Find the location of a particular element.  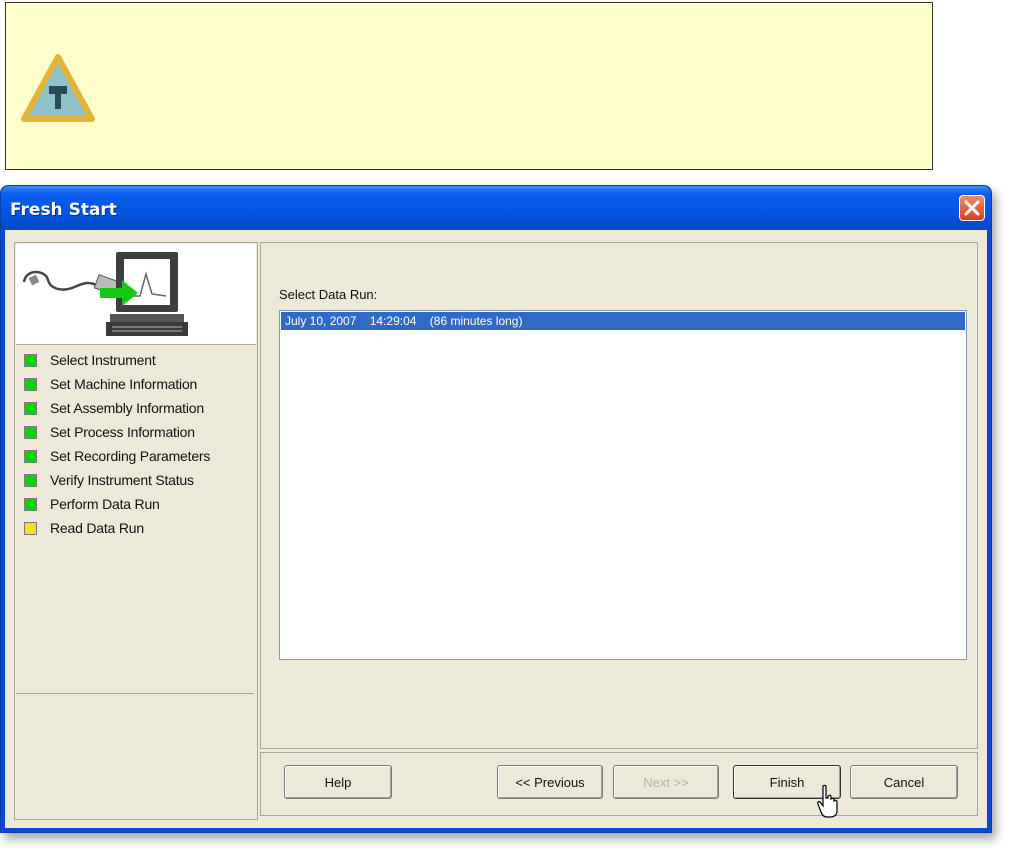

step-label: Set Recording Parameters is located at coordinates (130, 456).